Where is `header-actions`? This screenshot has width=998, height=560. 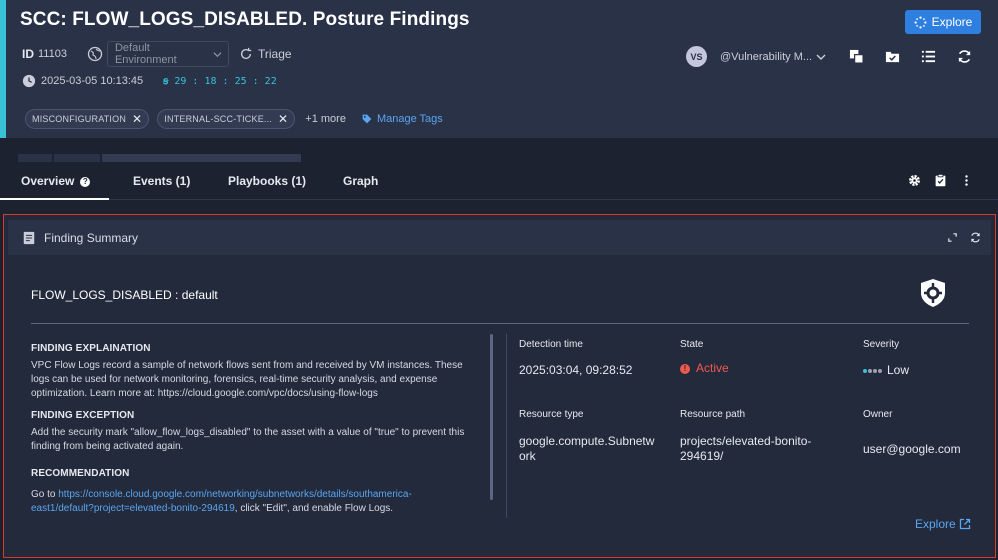 header-actions is located at coordinates (910, 56).